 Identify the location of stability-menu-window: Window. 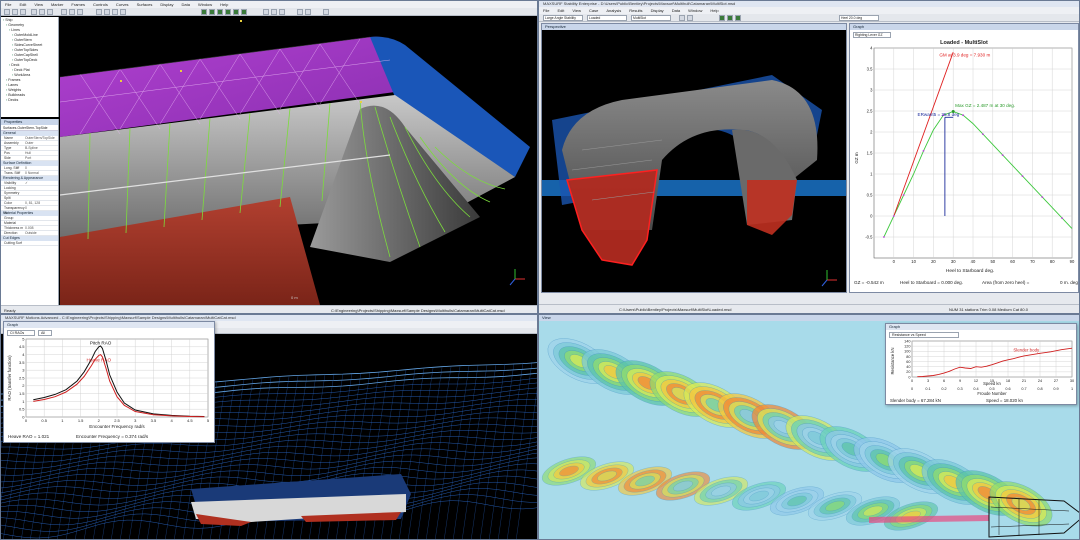
(695, 10).